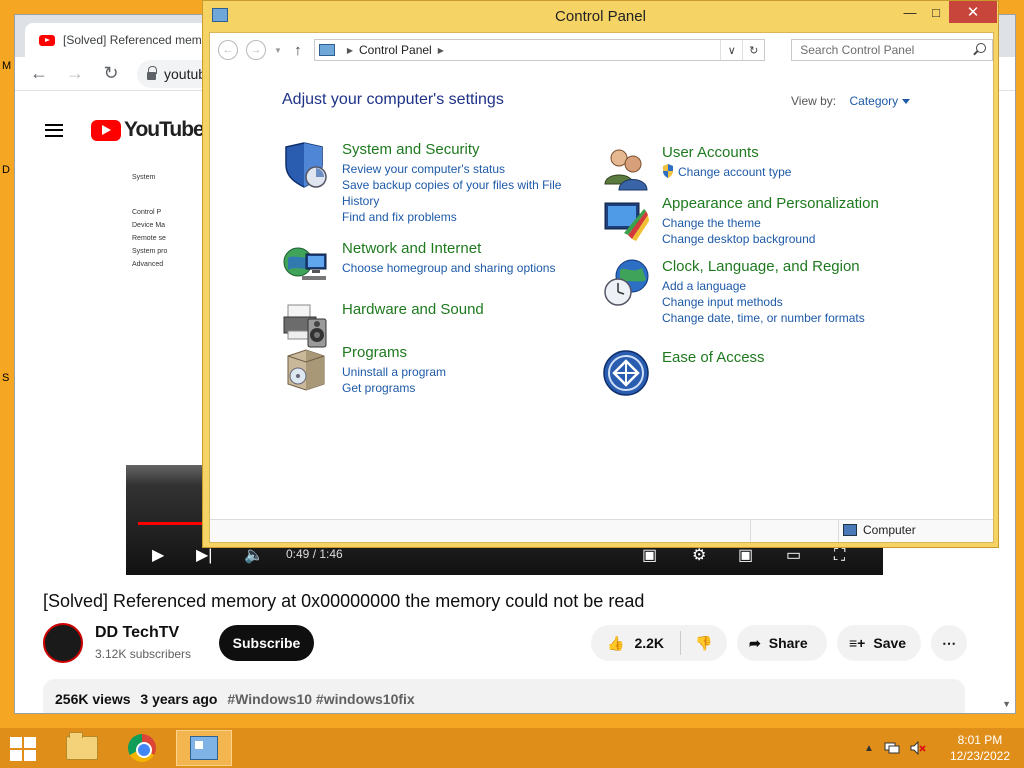 The height and width of the screenshot is (768, 1024). Describe the element at coordinates (451, 169) in the screenshot. I see `category-link: Review your computer's status` at that location.